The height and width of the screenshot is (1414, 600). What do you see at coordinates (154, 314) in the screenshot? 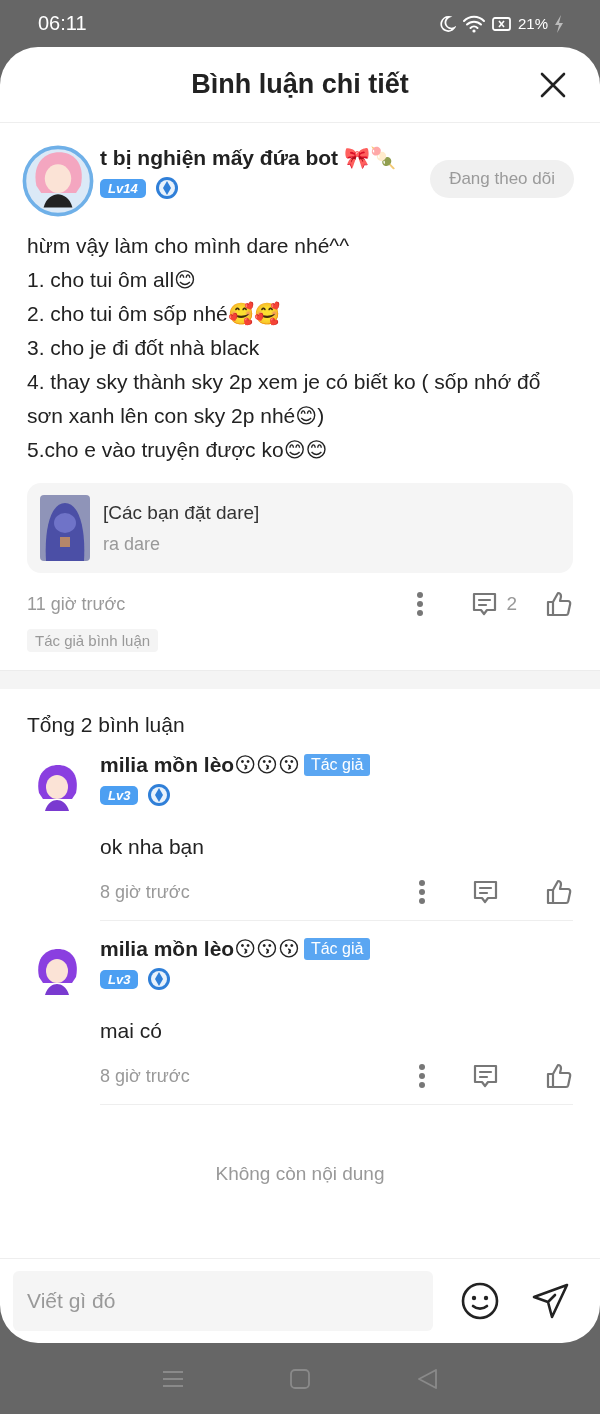
I see `comment-text: 2. cho tui ôm sốp nhé🥰🥰` at bounding box center [154, 314].